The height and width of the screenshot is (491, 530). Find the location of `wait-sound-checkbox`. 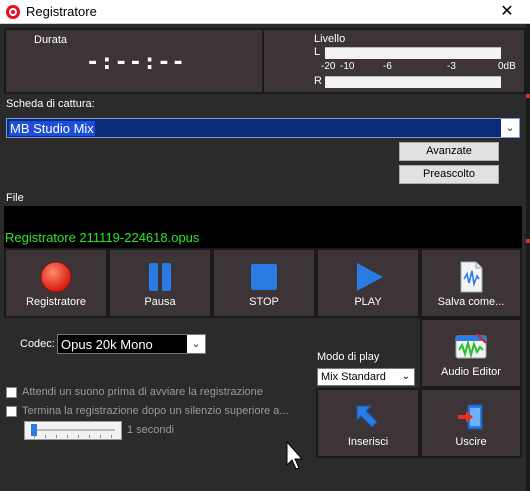

wait-sound-checkbox is located at coordinates (11, 392).